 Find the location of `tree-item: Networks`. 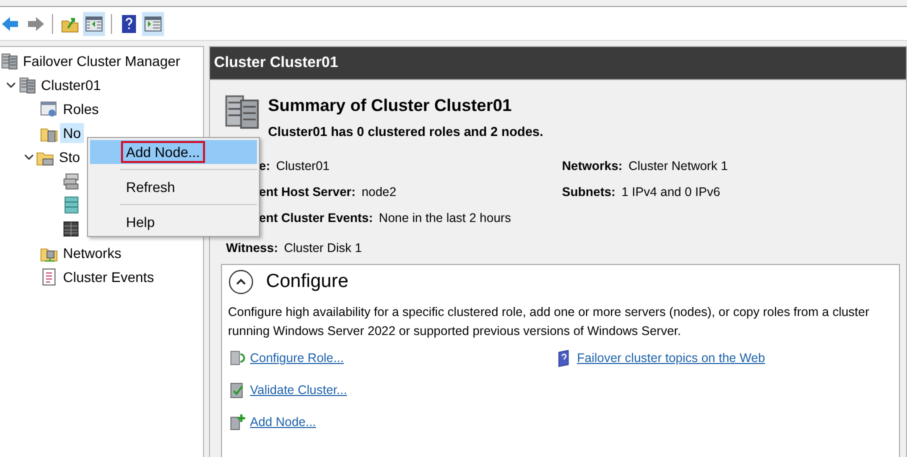

tree-item: Networks is located at coordinates (92, 253).